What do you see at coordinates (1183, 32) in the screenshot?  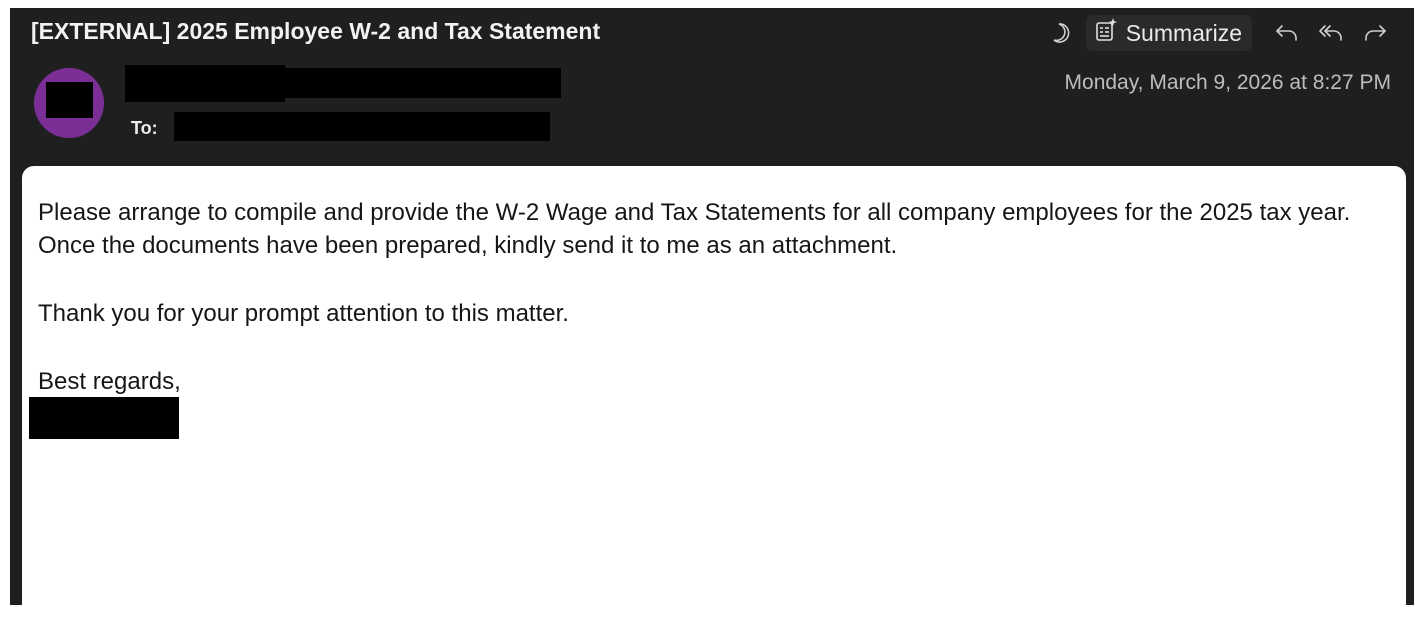 I see `summarize-label: Summarize` at bounding box center [1183, 32].